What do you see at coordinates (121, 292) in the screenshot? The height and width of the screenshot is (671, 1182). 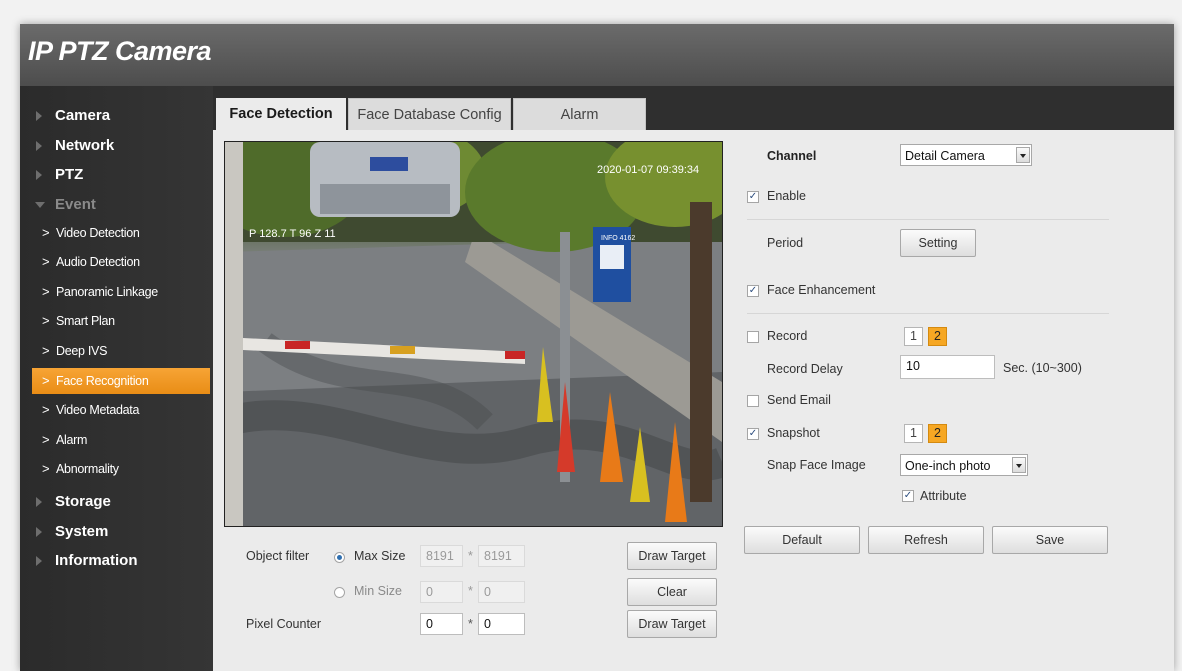 I see `sidebar-item-panoramic-linkage: > Panoramic Linkage` at bounding box center [121, 292].